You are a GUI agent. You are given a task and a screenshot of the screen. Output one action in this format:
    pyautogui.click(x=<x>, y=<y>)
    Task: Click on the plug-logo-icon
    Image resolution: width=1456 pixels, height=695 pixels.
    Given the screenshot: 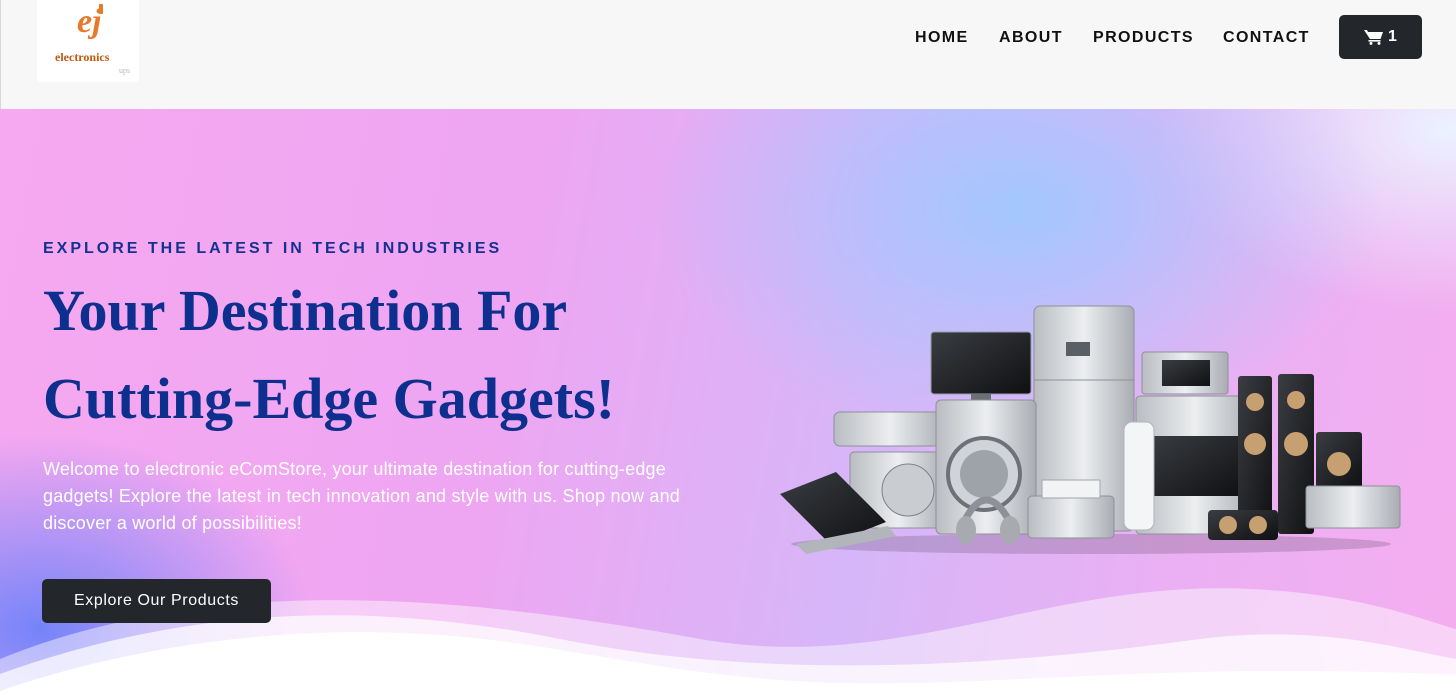 What is the action you would take?
    pyautogui.click(x=101, y=9)
    